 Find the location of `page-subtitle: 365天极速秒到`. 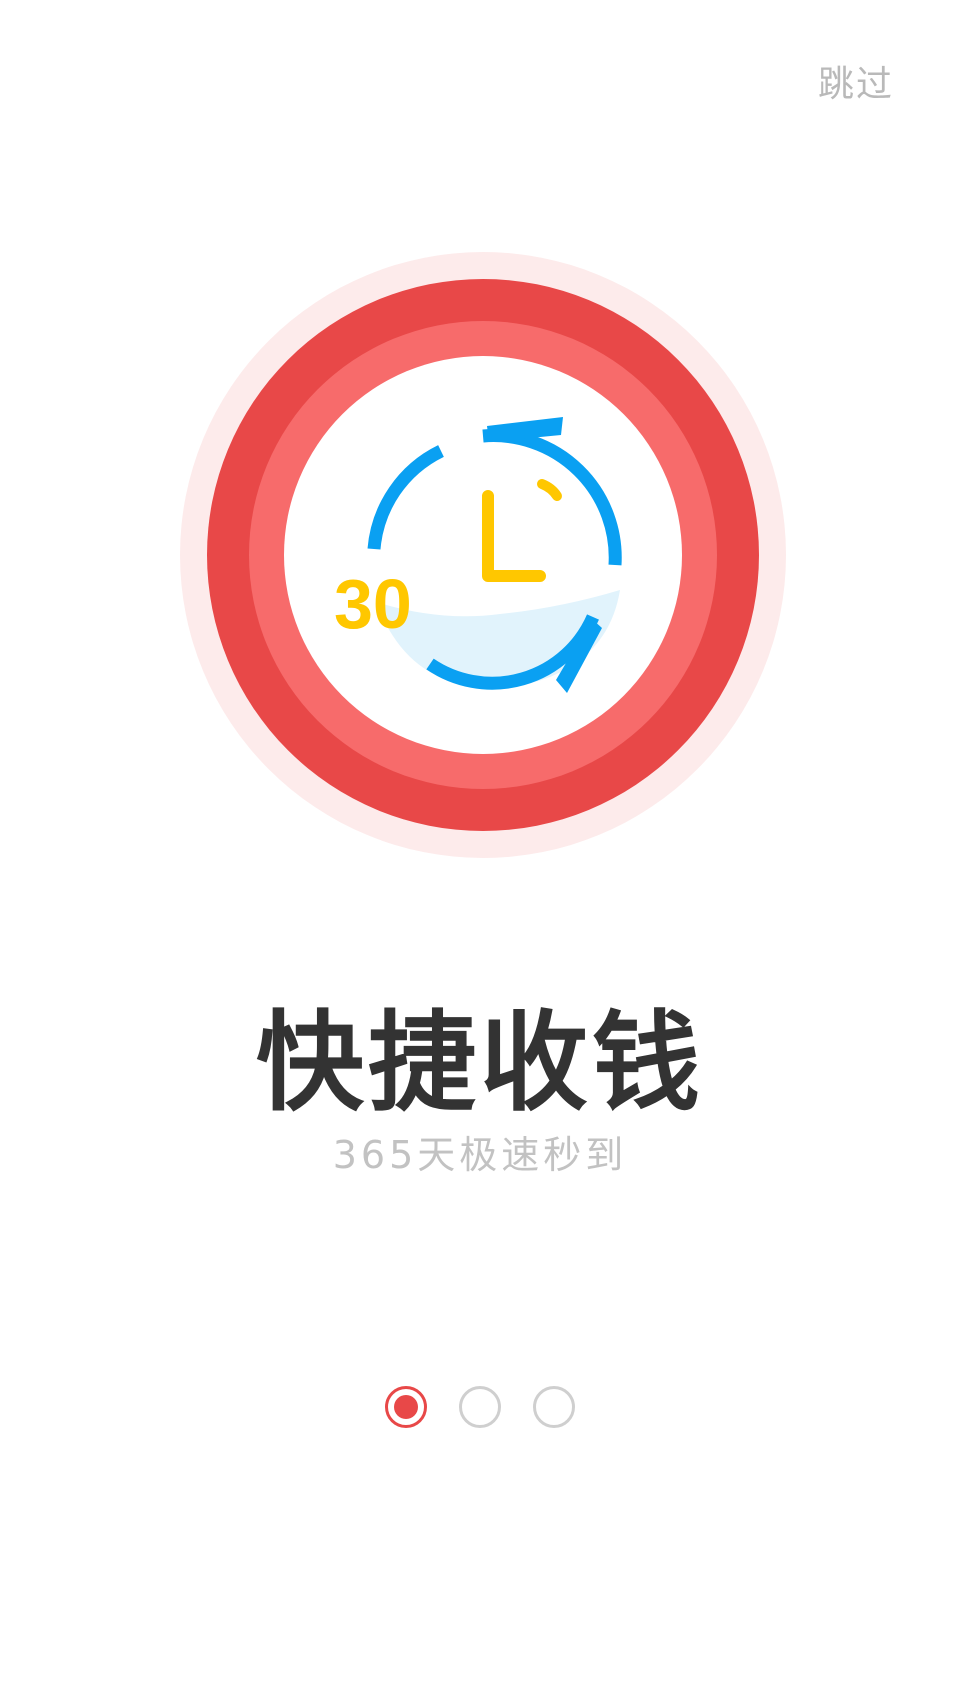

page-subtitle: 365天极速秒到 is located at coordinates (480, 1155).